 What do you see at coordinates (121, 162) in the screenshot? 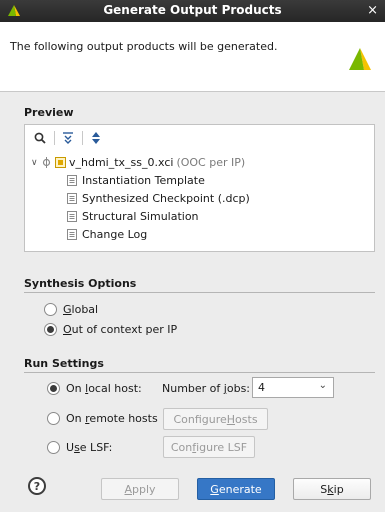
I see `tree-root-name: v_hdmi_tx_ss_0.xci` at bounding box center [121, 162].